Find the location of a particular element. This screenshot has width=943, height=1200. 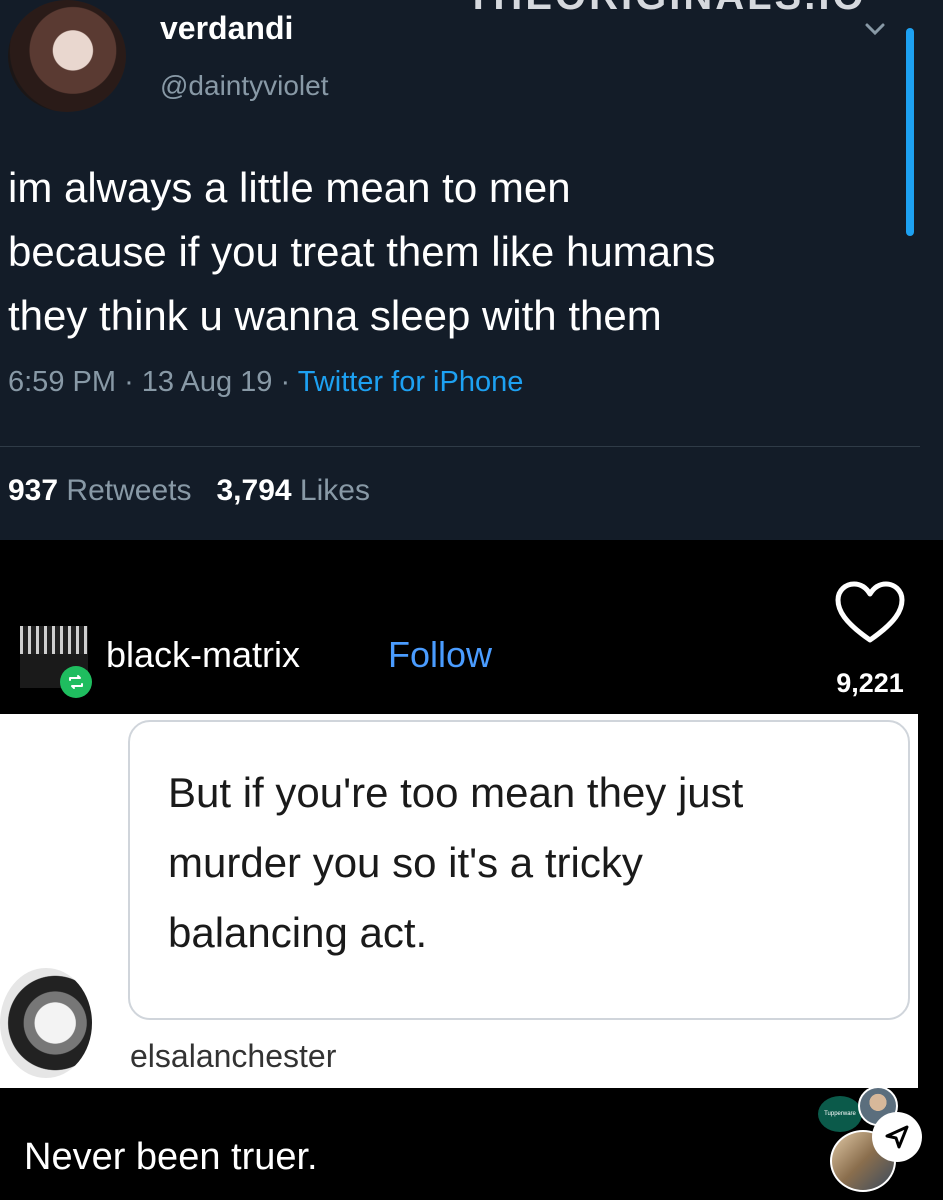

watermark-text: THEORIGINALS.IO is located at coordinates (666, 9).